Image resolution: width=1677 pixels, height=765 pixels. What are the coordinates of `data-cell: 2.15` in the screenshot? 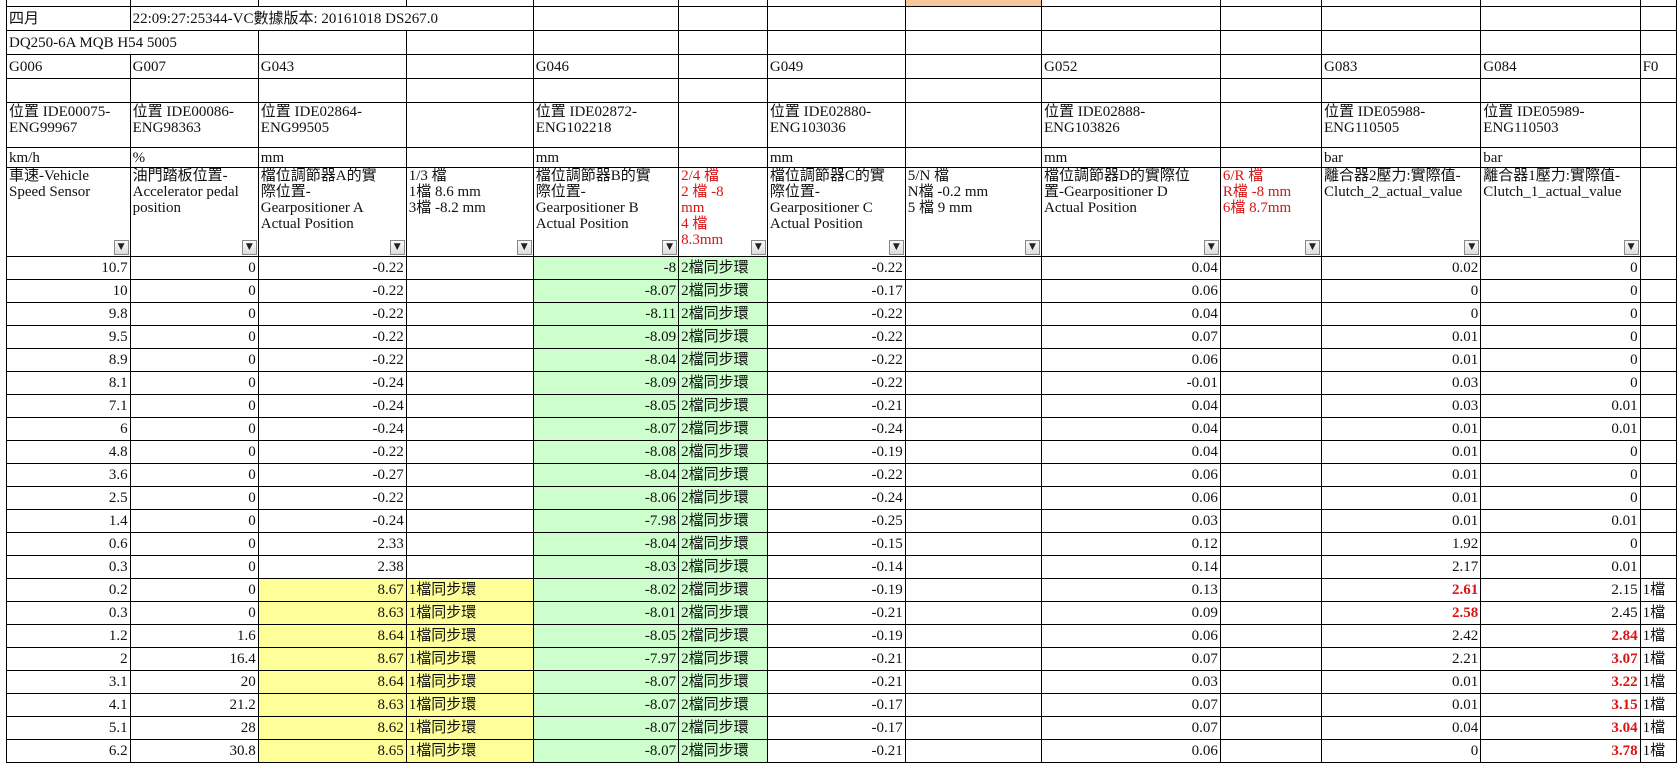 It's located at (1560, 590).